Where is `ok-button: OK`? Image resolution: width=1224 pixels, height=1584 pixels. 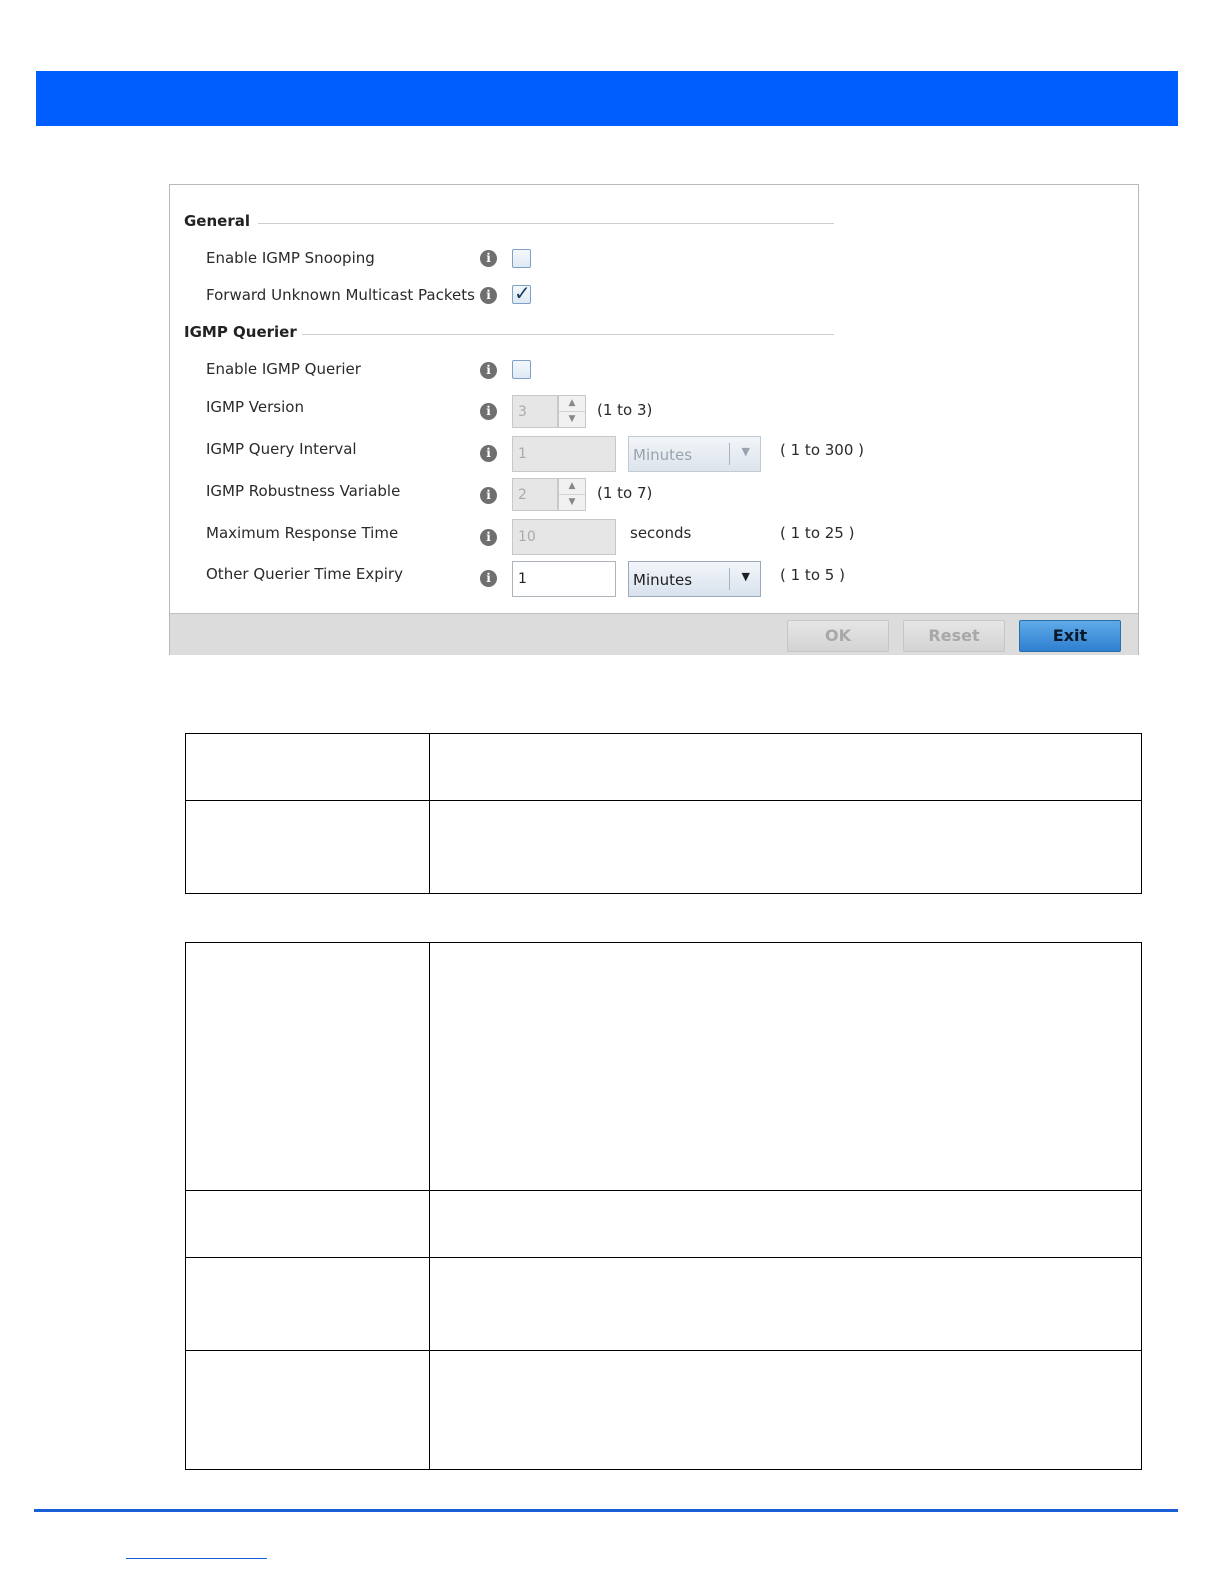
ok-button: OK is located at coordinates (838, 636).